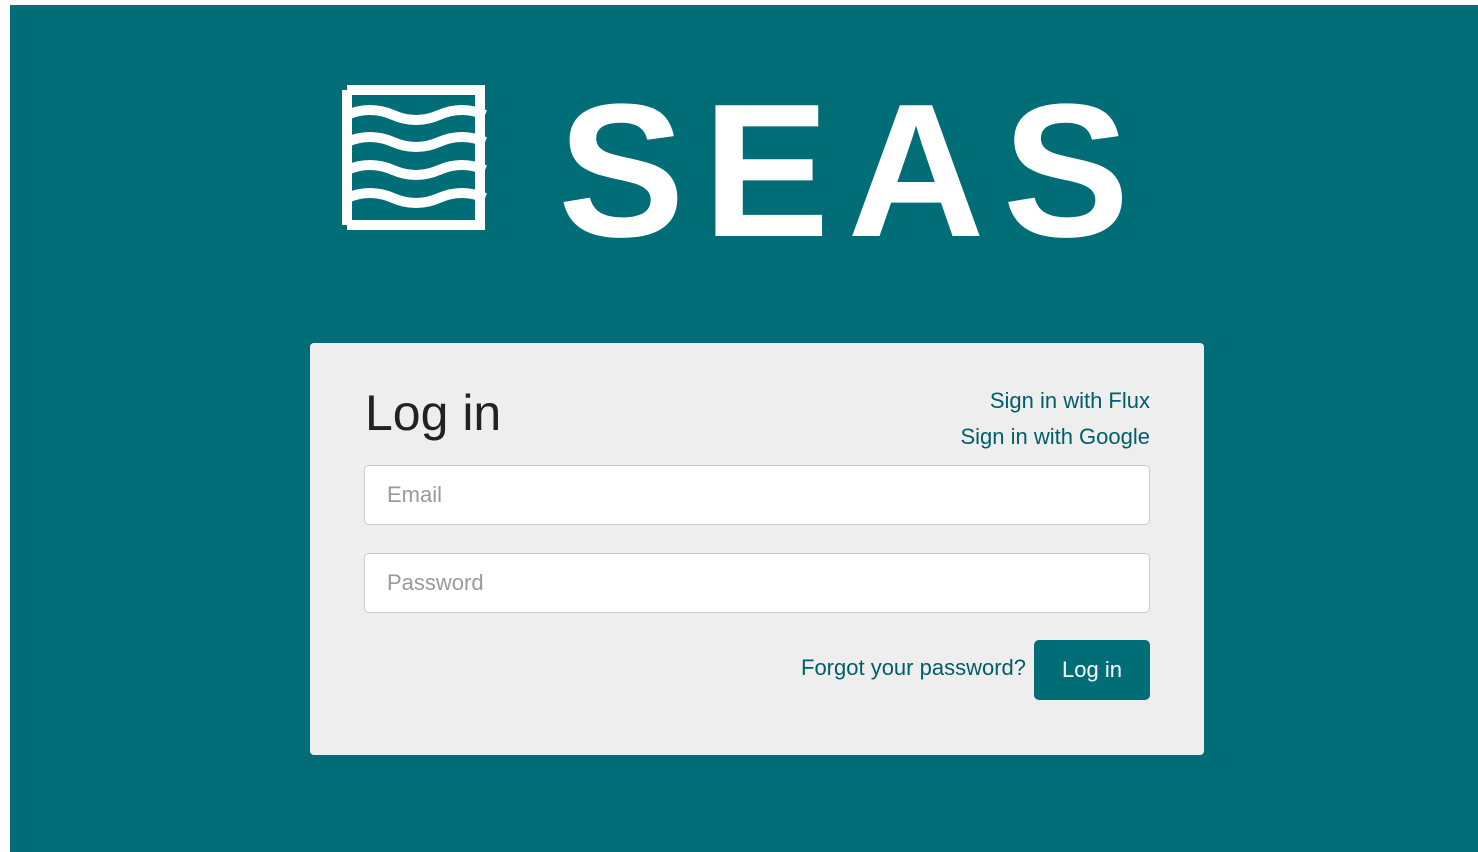 The image size is (1478, 852). Describe the element at coordinates (433, 413) in the screenshot. I see `login-title: Log in` at that location.